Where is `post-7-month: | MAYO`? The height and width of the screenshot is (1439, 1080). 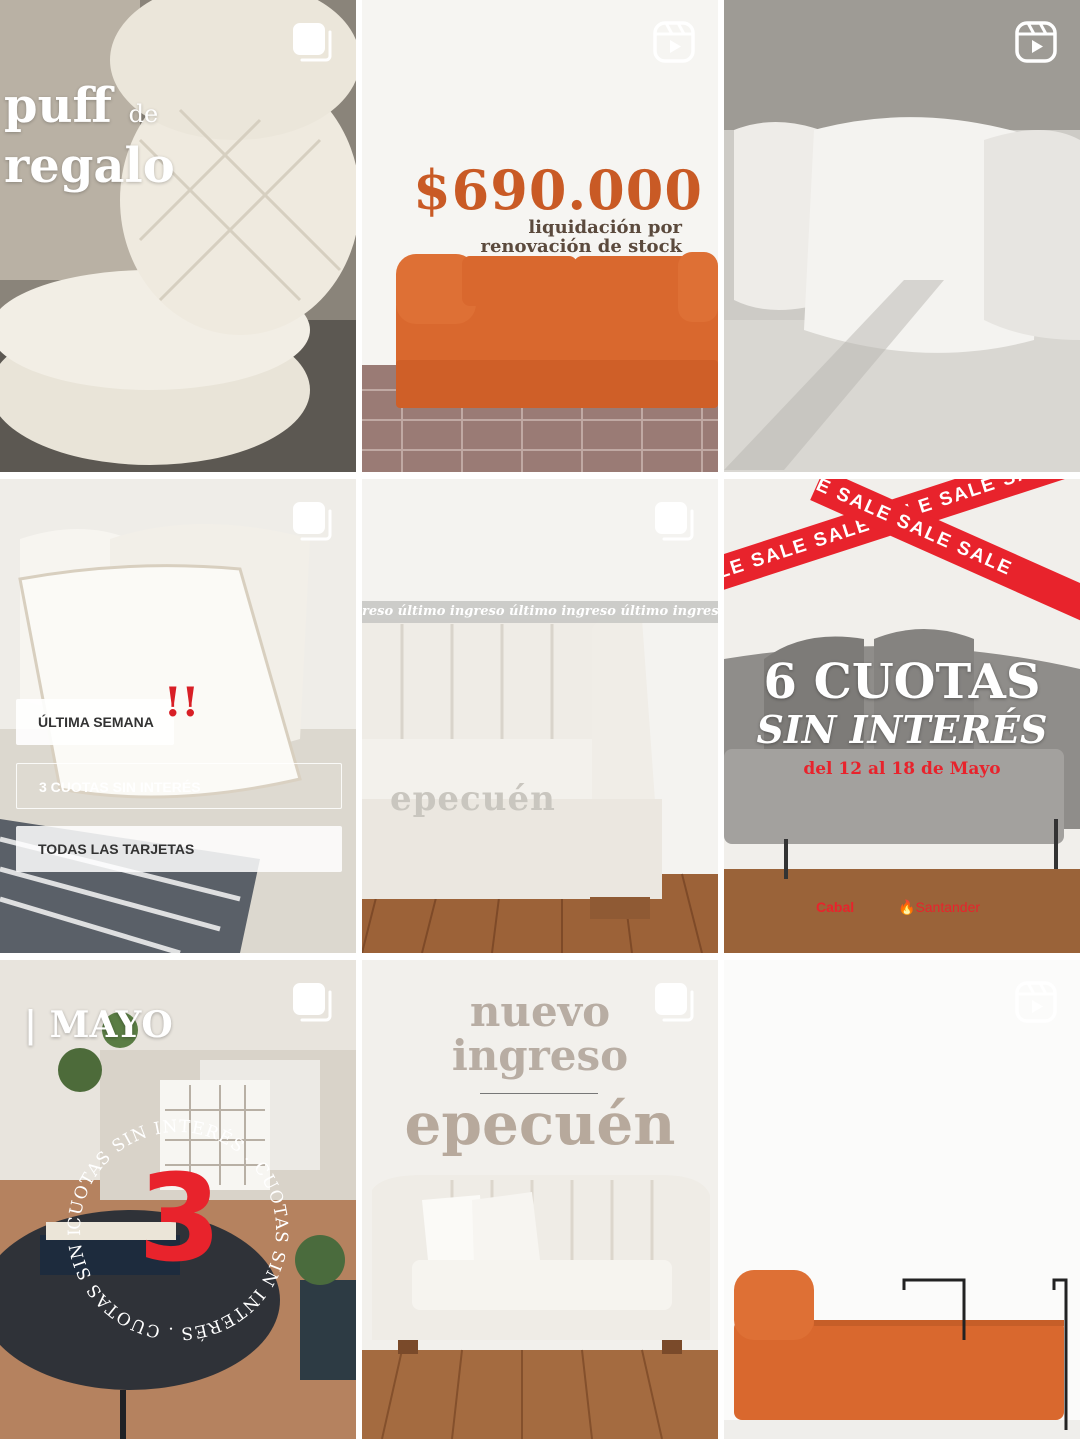 post-7-month: | MAYO is located at coordinates (98, 1025).